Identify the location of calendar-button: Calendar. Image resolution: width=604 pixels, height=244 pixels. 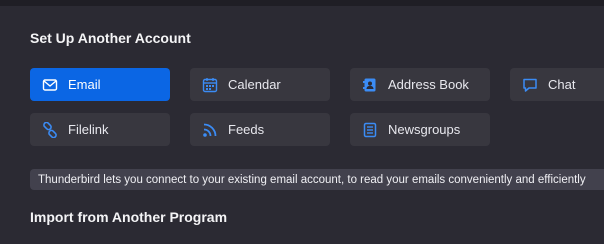
(260, 84).